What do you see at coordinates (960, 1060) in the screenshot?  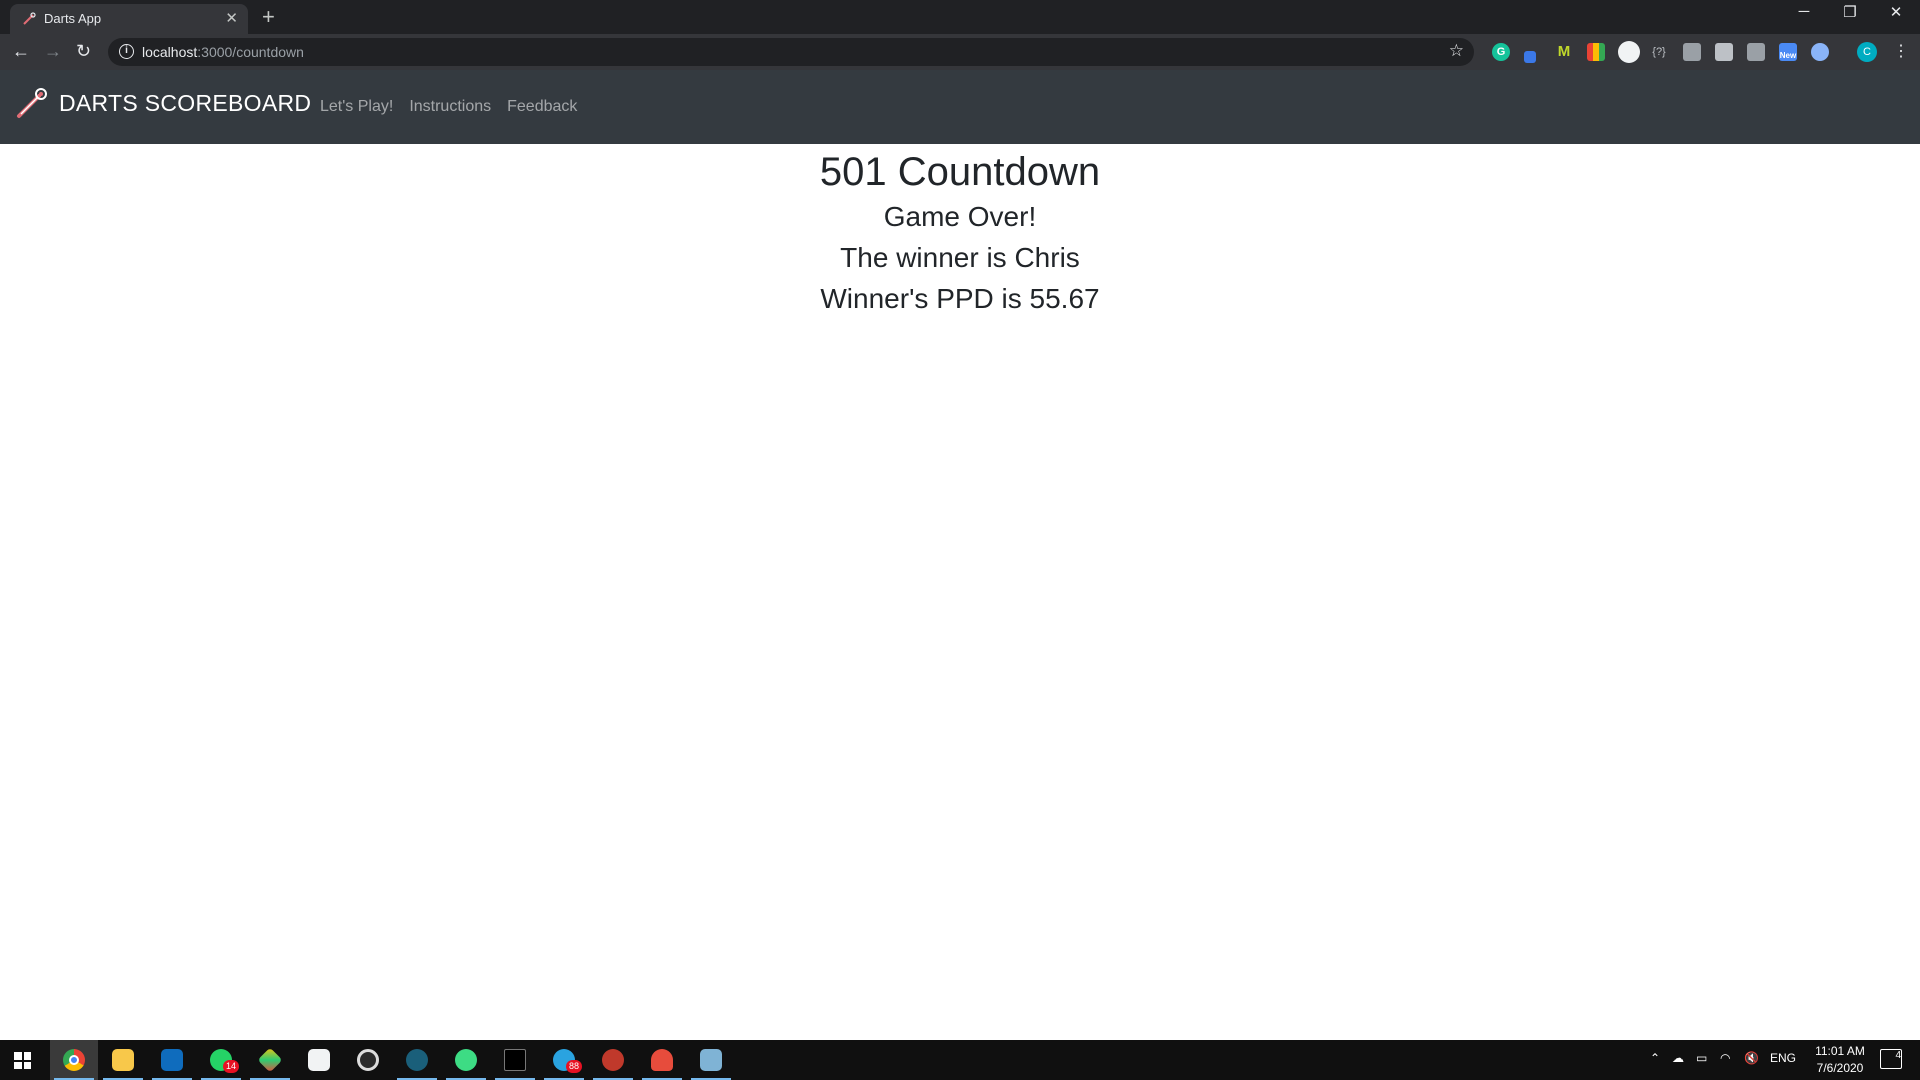 I see `windows-taskbar: 14 88 ⌃ ☁ ▭ ◠ 🔇 ENG 11:01 AM 7/6/2020 4` at bounding box center [960, 1060].